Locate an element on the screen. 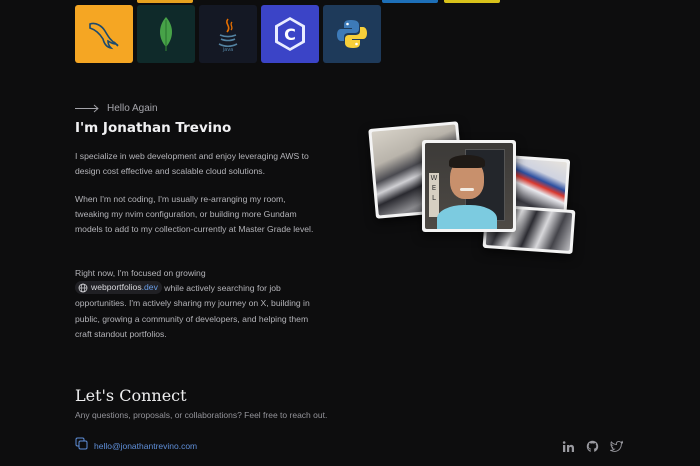 This screenshot has height=466, width=700. webportfolios-link: webportfolios .dev is located at coordinates (118, 288).